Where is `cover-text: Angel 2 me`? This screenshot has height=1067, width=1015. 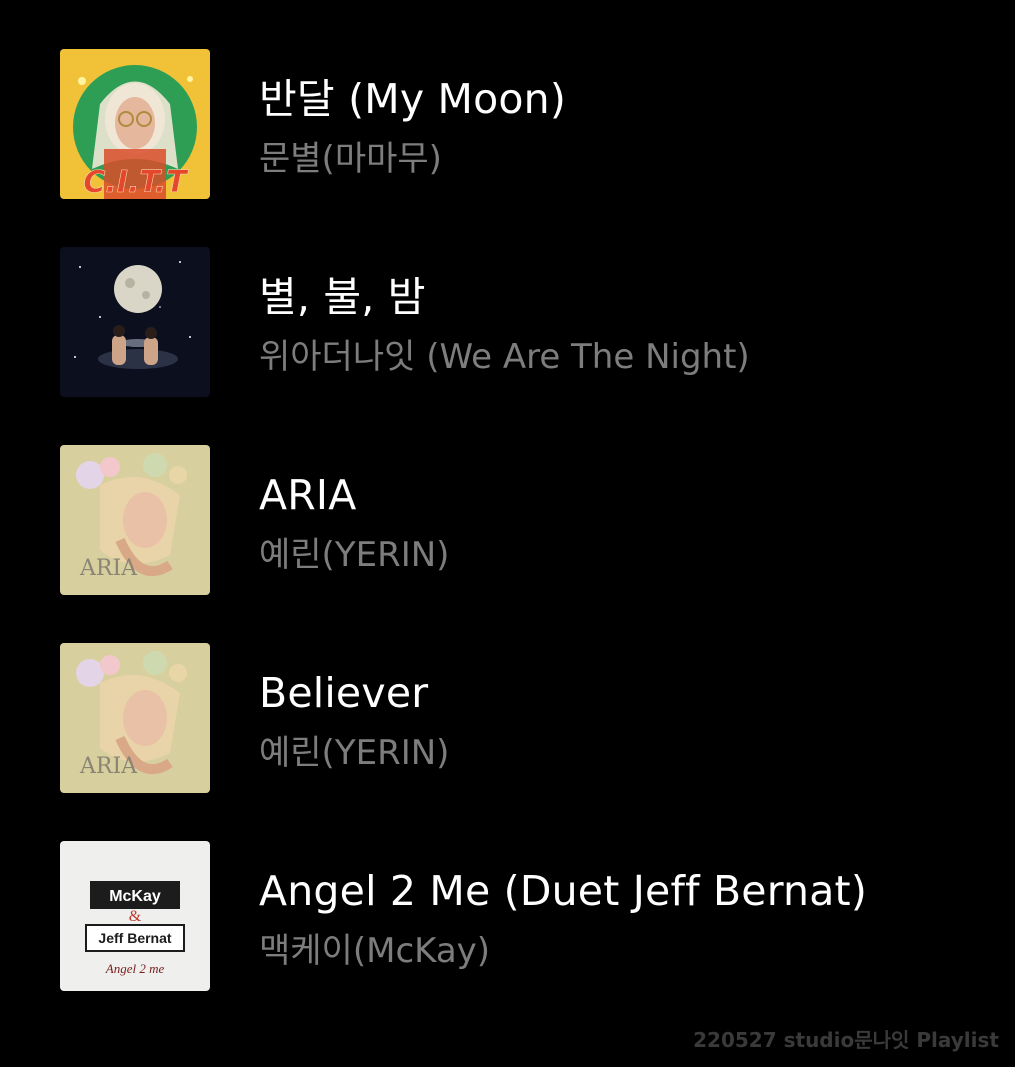 cover-text: Angel 2 me is located at coordinates (135, 968).